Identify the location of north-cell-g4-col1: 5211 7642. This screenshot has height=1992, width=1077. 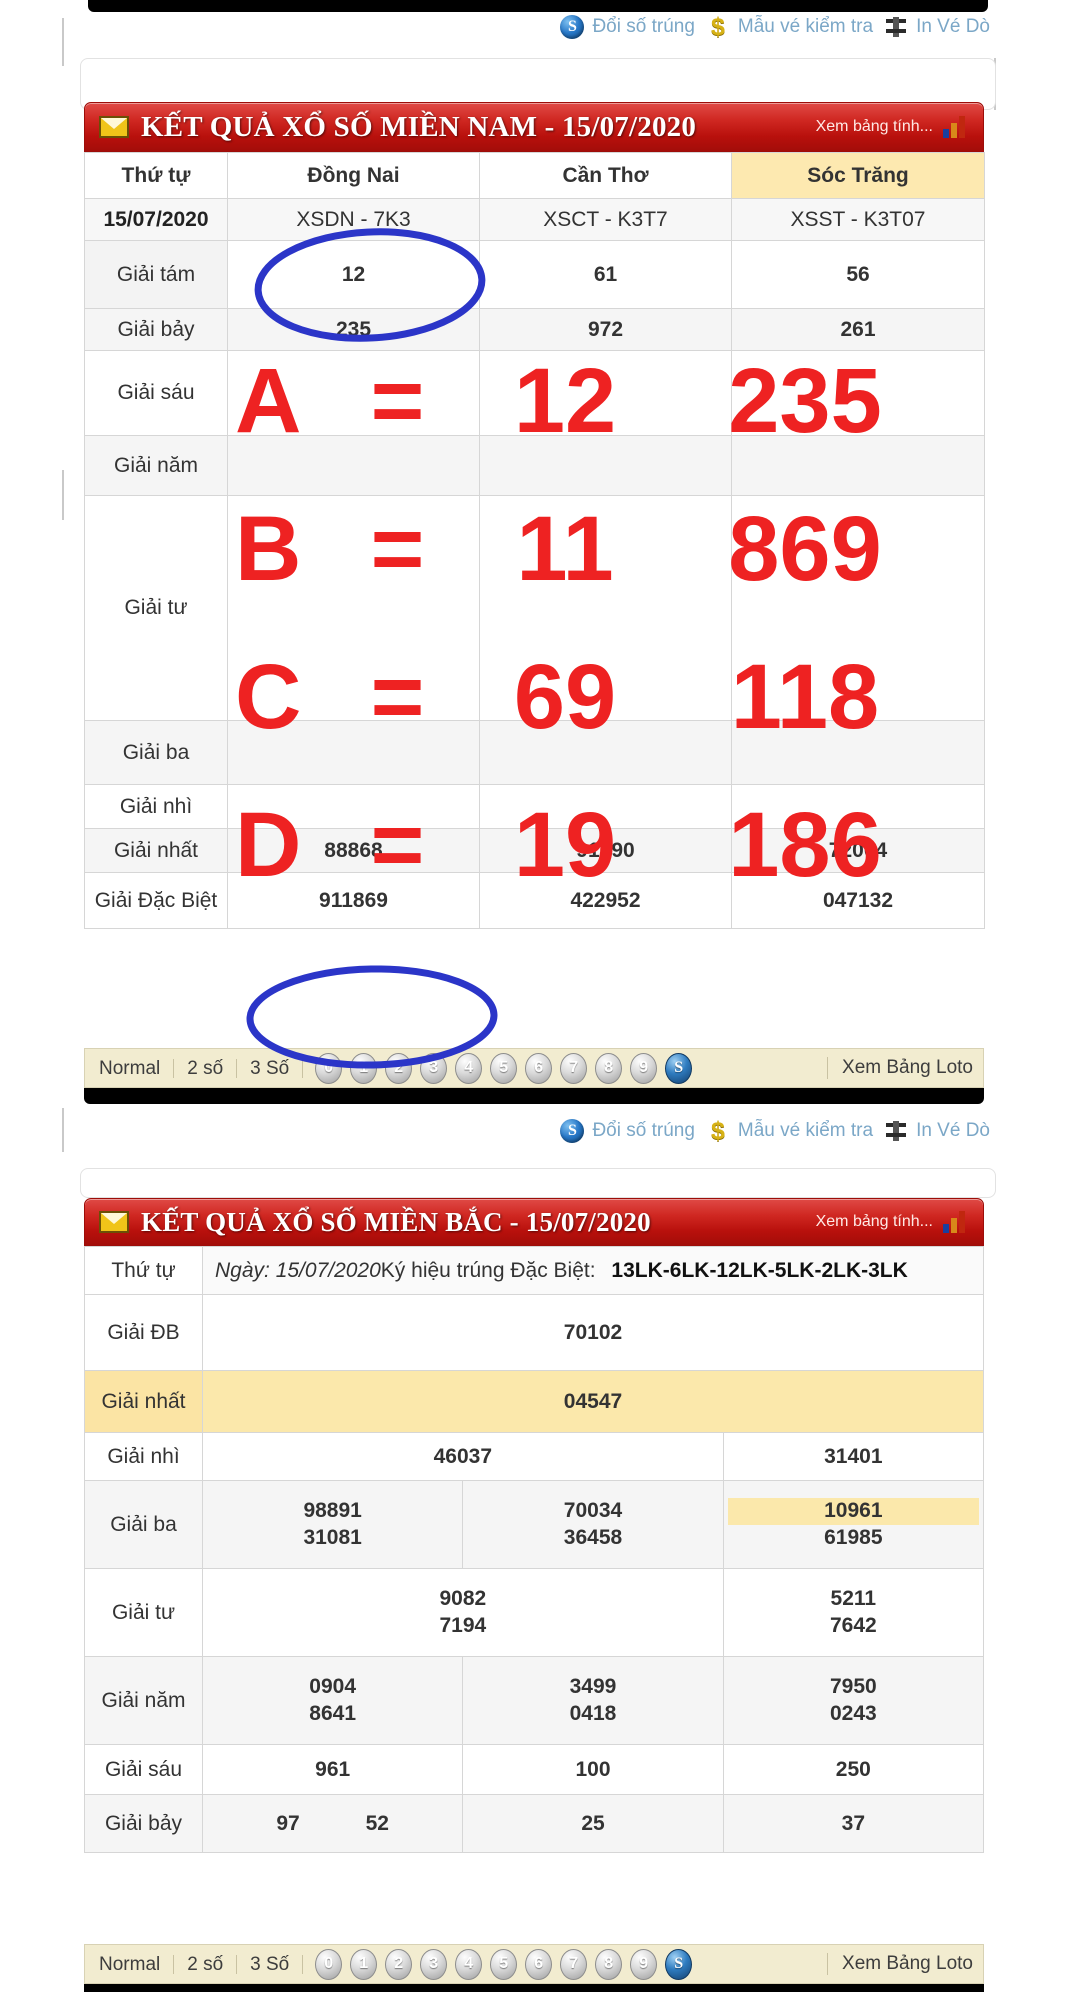
(853, 1612).